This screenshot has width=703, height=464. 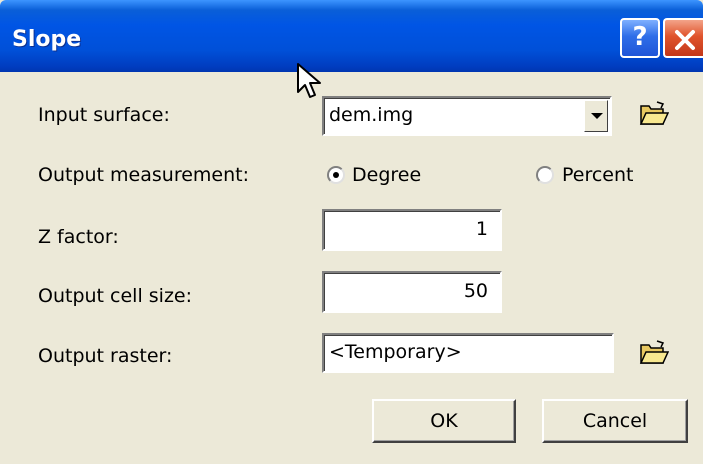 What do you see at coordinates (395, 352) in the screenshot?
I see `output-raster-value: <Temporary>` at bounding box center [395, 352].